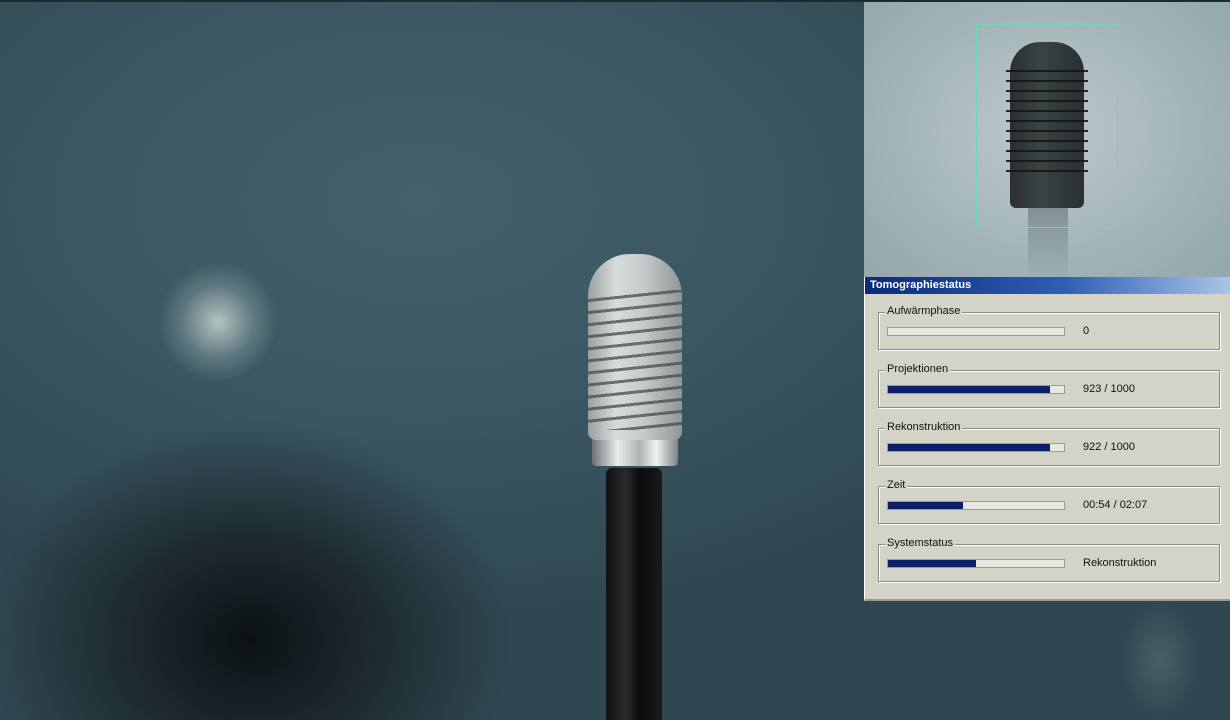 This screenshot has width=1230, height=720. What do you see at coordinates (1086, 331) in the screenshot?
I see `warmup-value: 0` at bounding box center [1086, 331].